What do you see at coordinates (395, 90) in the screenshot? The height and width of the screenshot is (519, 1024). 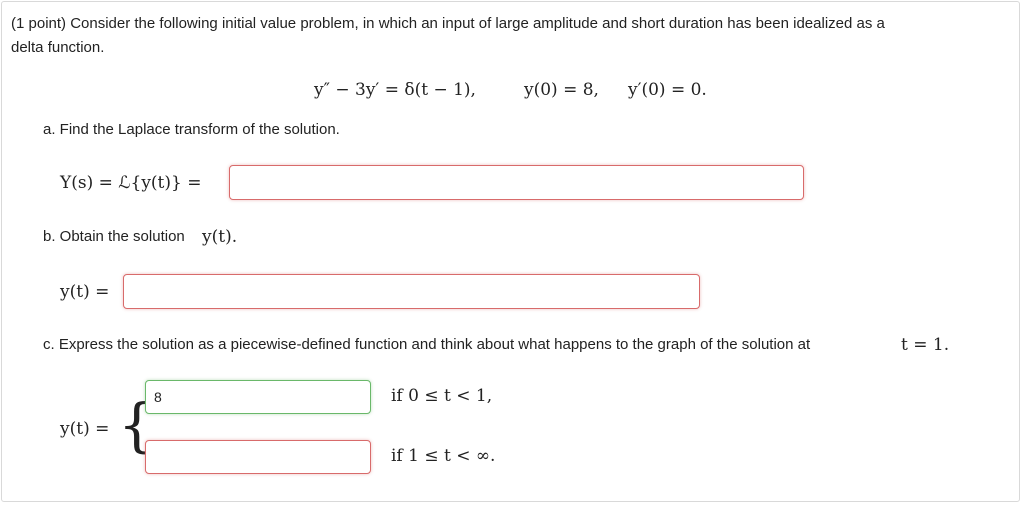 I see `ode-equation: y″ − 3y′ = δ(t − 1),` at bounding box center [395, 90].